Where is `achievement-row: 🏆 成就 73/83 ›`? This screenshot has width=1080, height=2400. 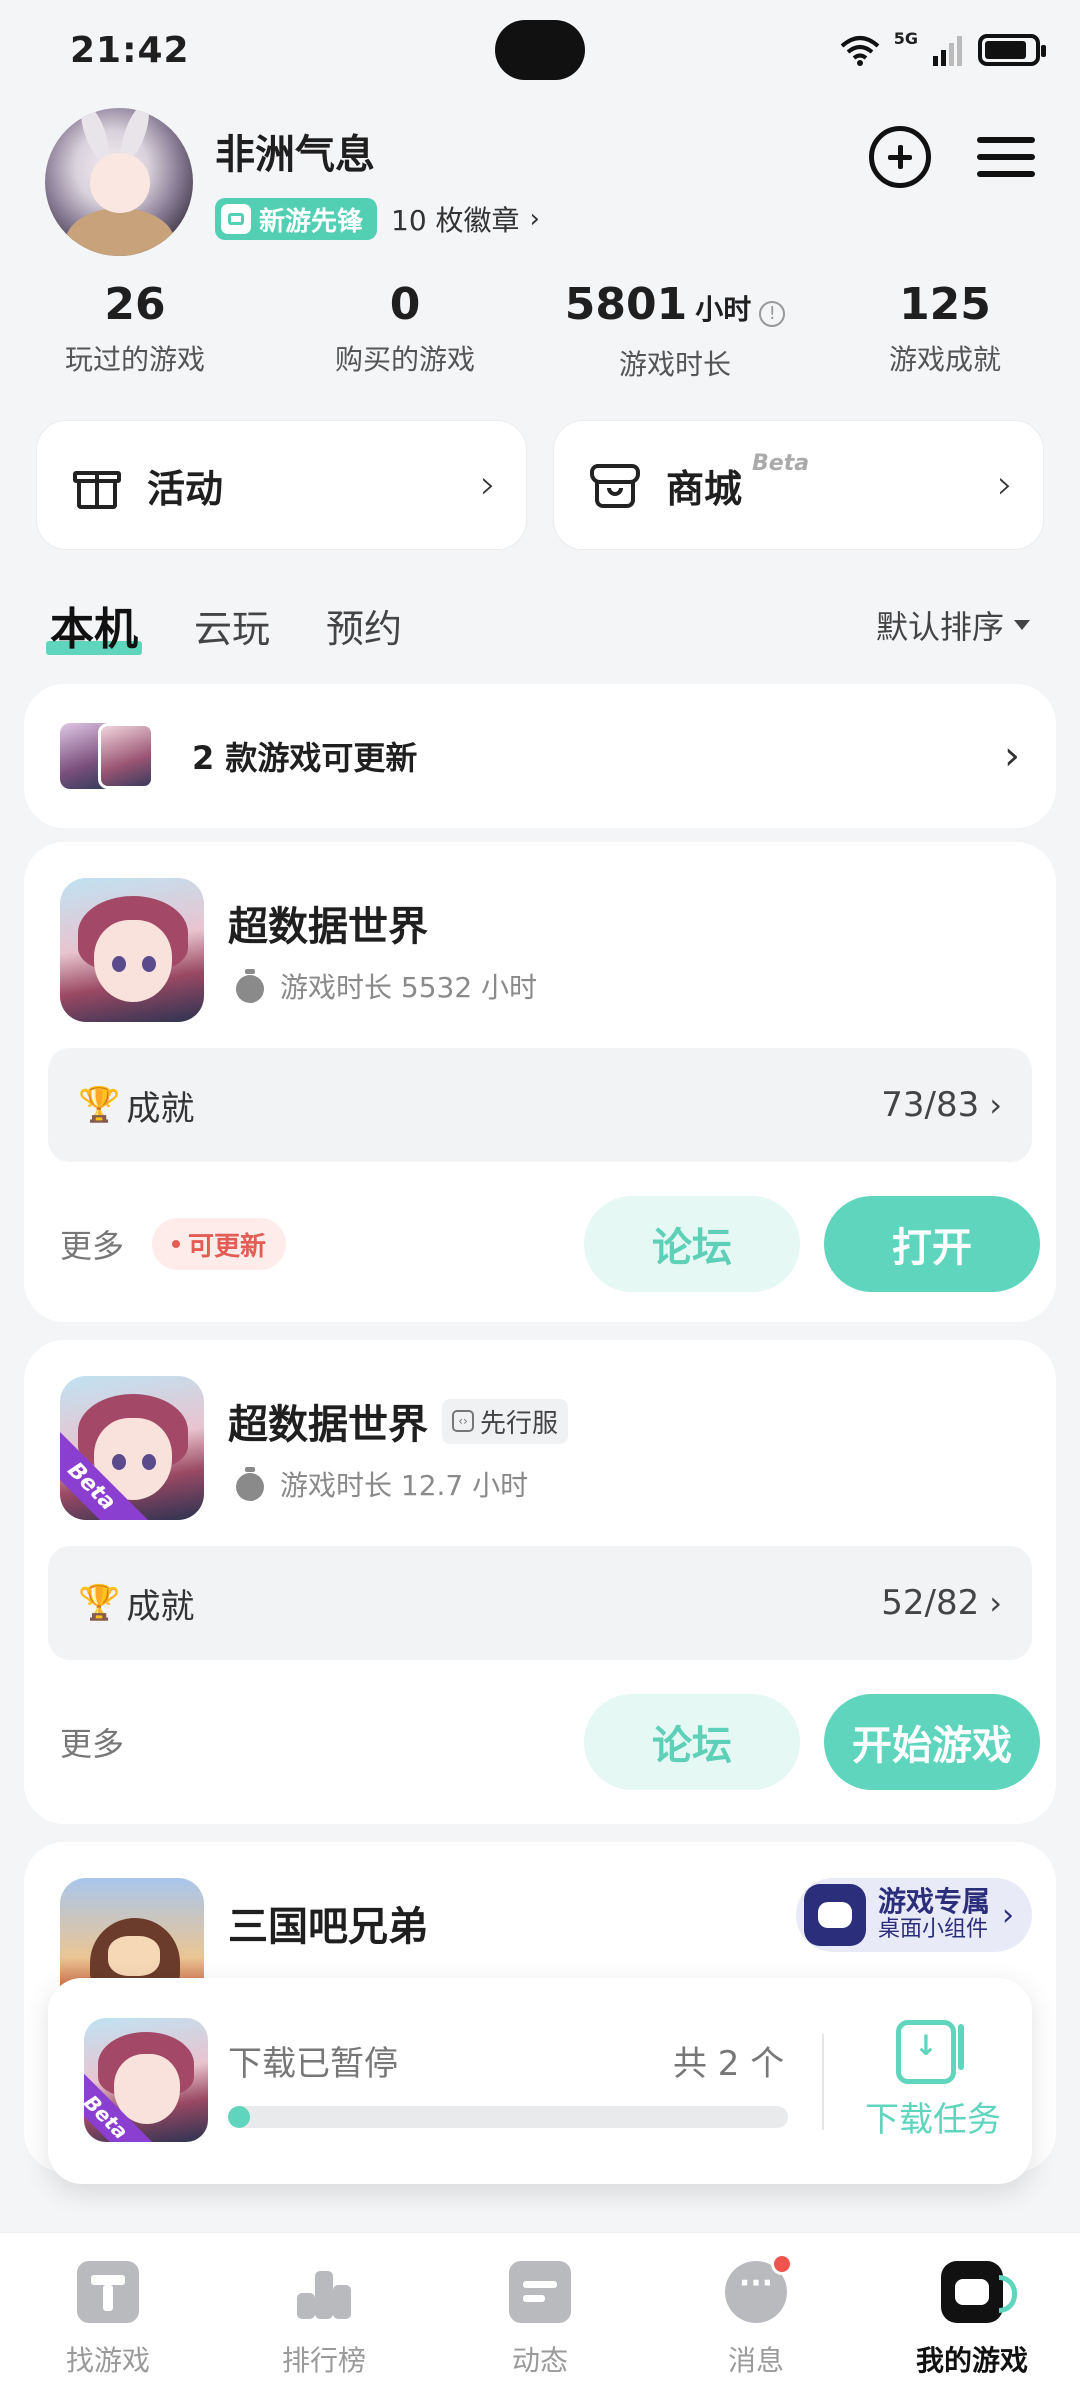
achievement-row: 🏆 成就 73/83 › is located at coordinates (540, 1105).